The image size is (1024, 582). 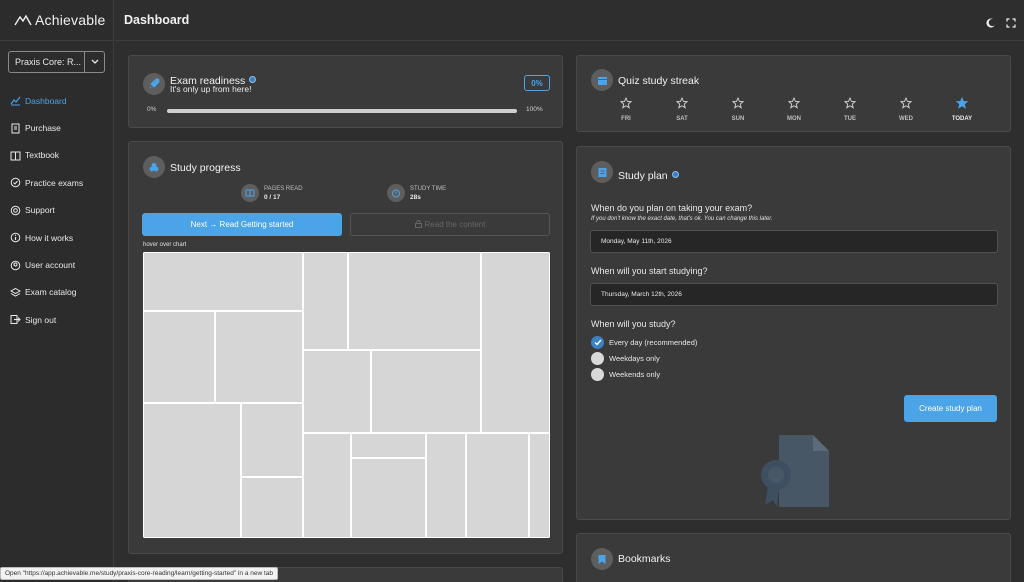 What do you see at coordinates (15, 319) in the screenshot?
I see `signout-icon` at bounding box center [15, 319].